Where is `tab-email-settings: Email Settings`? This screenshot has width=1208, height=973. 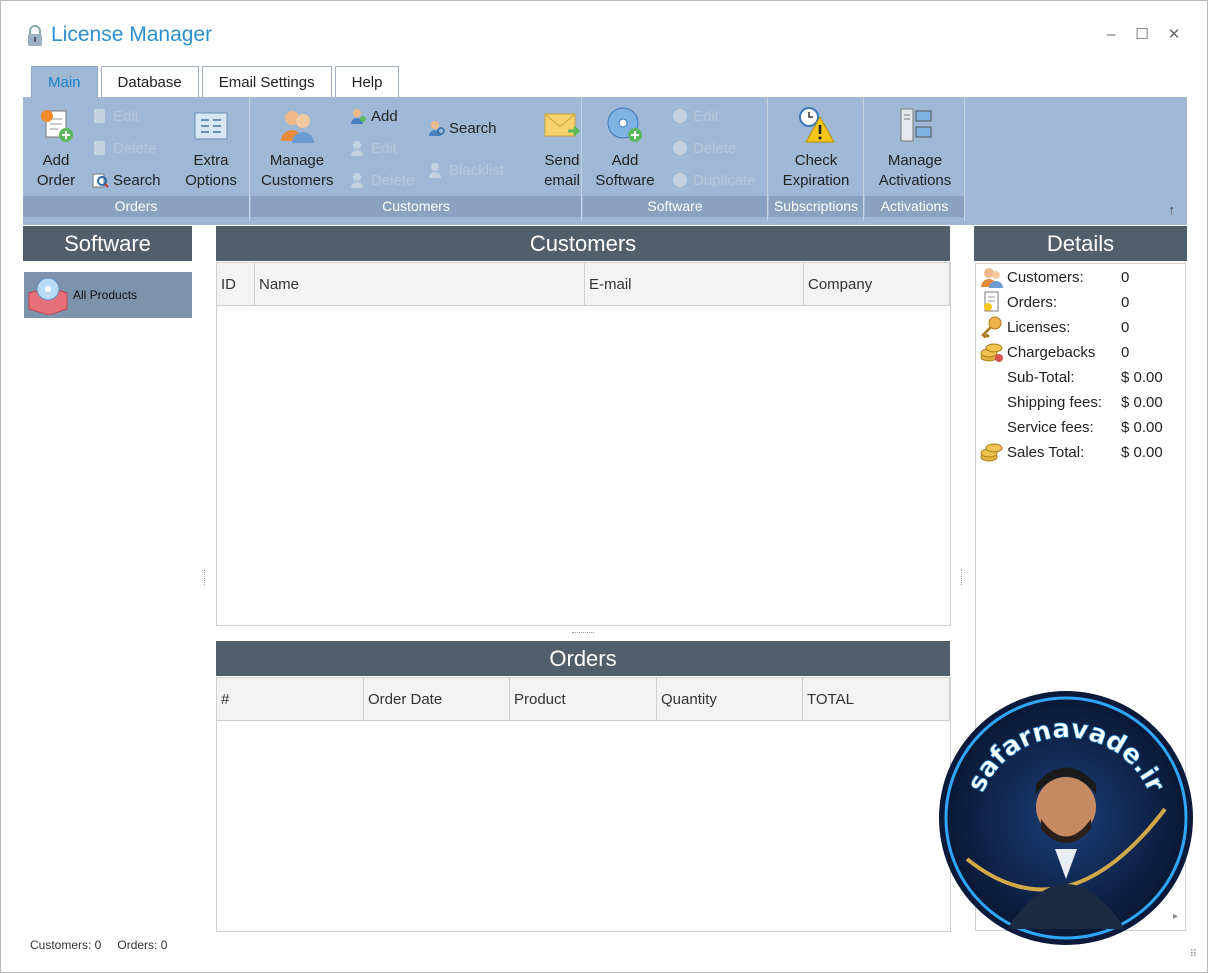
tab-email-settings: Email Settings is located at coordinates (266, 82).